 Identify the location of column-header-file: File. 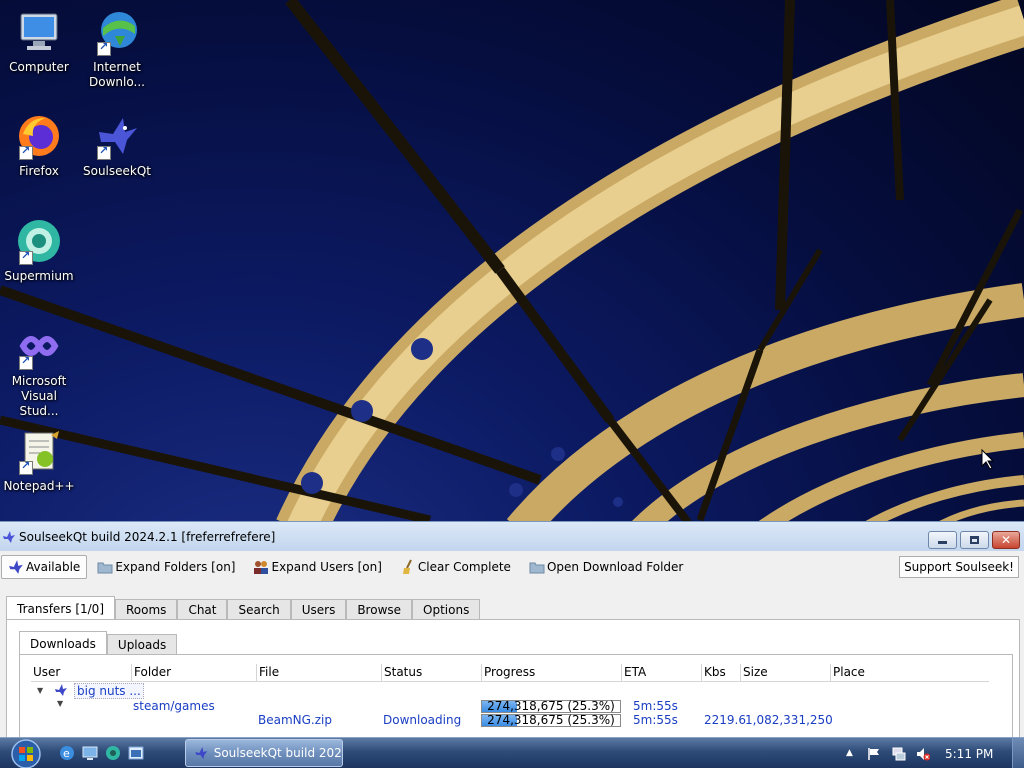
(319, 673).